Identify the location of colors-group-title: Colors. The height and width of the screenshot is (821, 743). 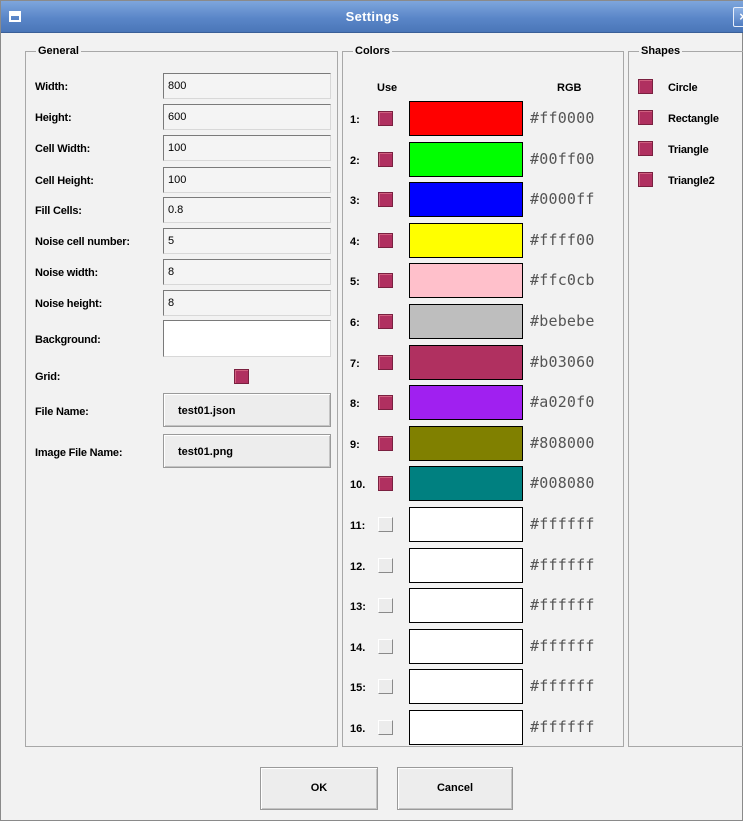
(372, 51).